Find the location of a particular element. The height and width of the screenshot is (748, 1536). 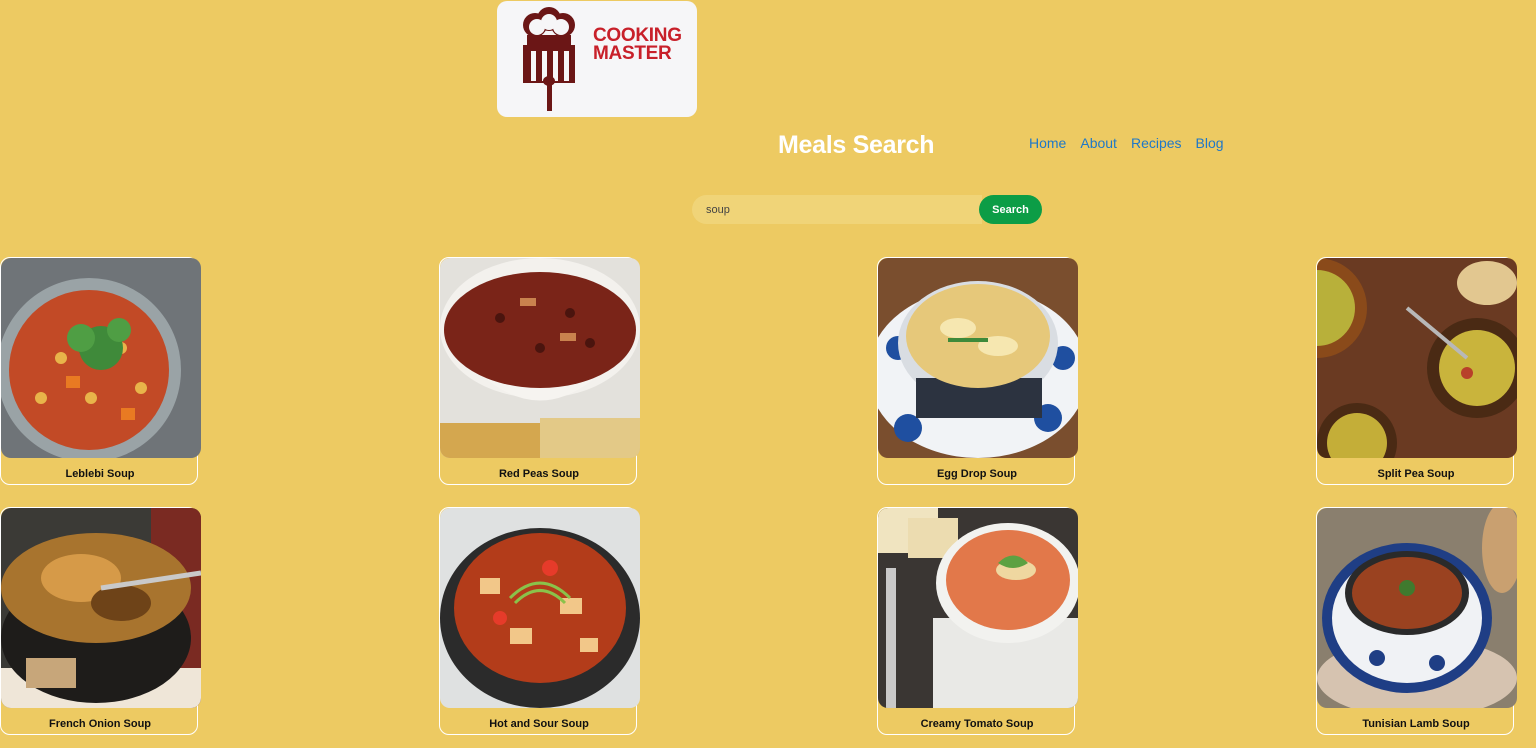

site-logo: COOKING MASTER is located at coordinates (597, 59).